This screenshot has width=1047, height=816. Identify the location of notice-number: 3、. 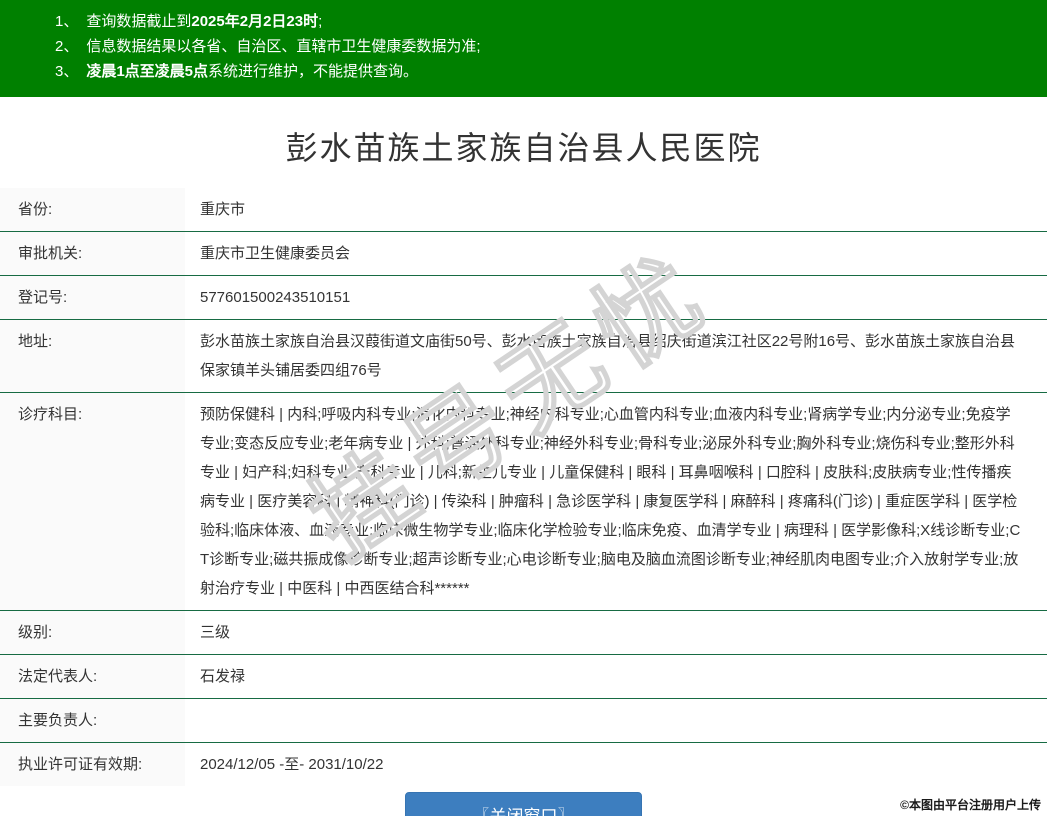
(67, 71).